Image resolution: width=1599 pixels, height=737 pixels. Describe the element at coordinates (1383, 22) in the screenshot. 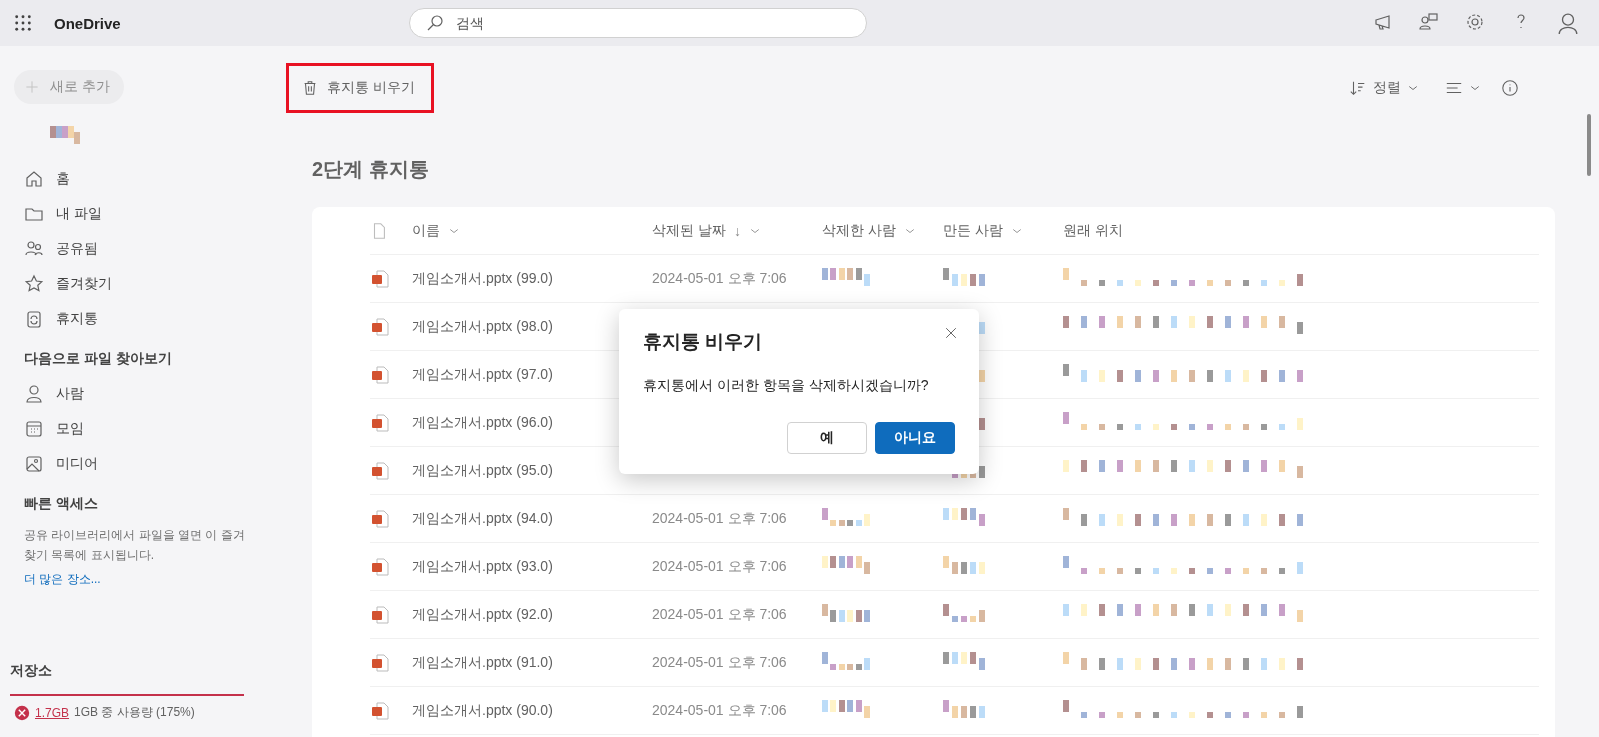

I see `megaphone-icon` at that location.